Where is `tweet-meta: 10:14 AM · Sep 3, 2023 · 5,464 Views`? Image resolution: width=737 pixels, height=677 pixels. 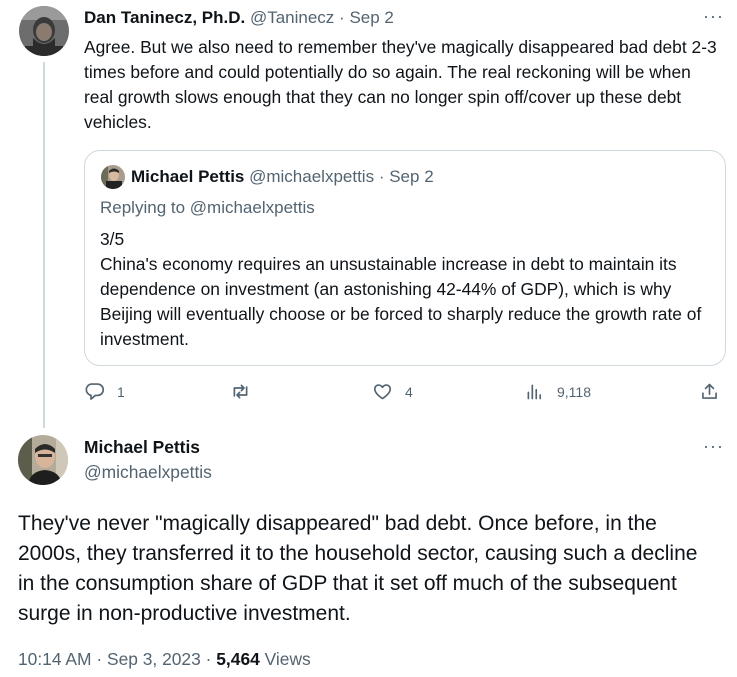
tweet-meta: 10:14 AM · Sep 3, 2023 · 5,464 Views is located at coordinates (164, 659).